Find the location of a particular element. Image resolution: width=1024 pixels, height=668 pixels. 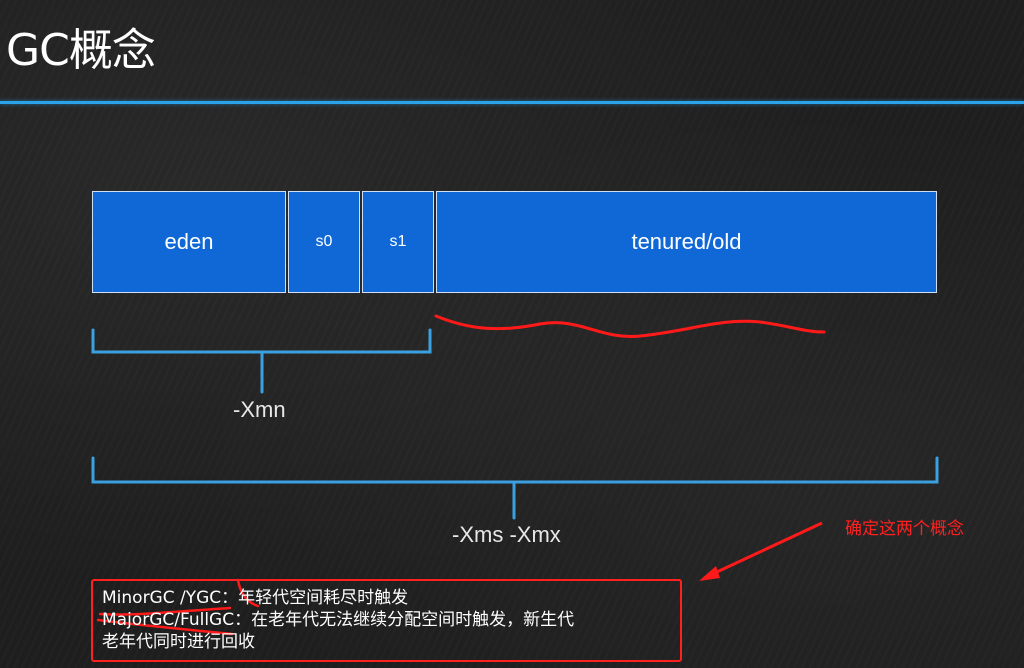

minor-gc-definition: MinorGC /YGC：年轻代空间耗尽时触发 is located at coordinates (255, 598).